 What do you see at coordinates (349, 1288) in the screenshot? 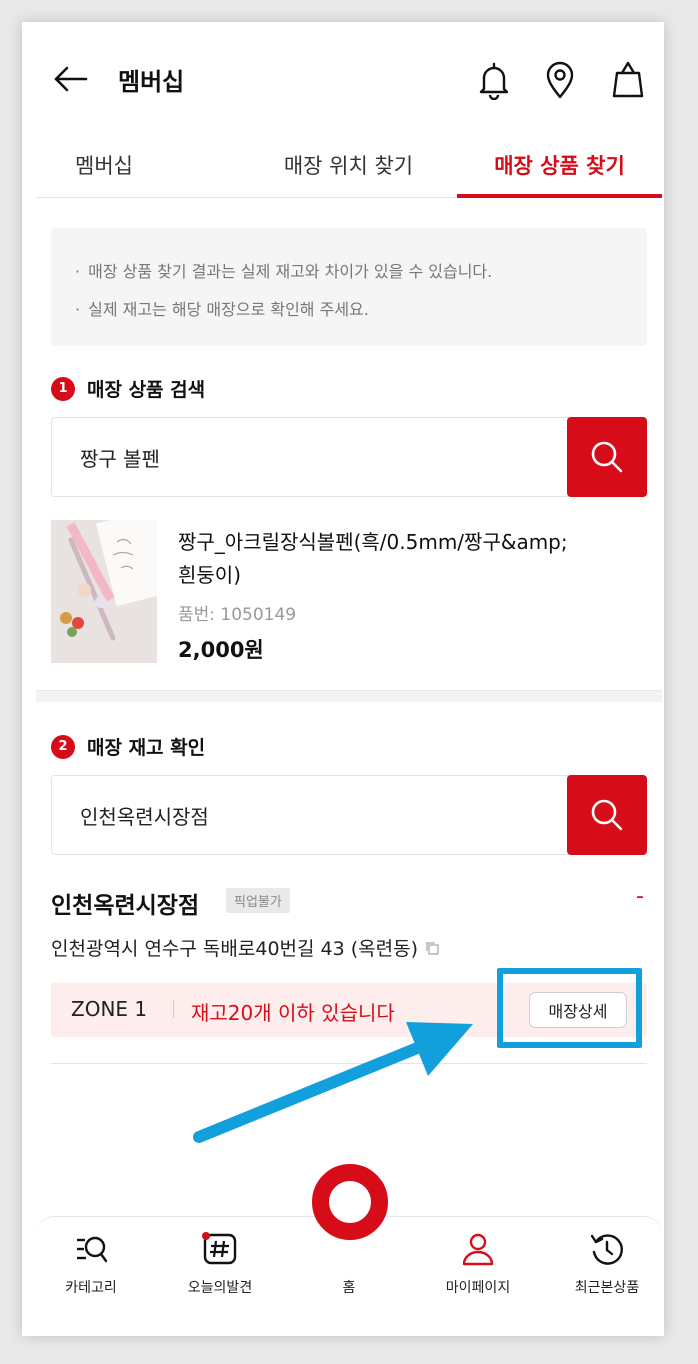
I see `nav-label: 홈` at bounding box center [349, 1288].